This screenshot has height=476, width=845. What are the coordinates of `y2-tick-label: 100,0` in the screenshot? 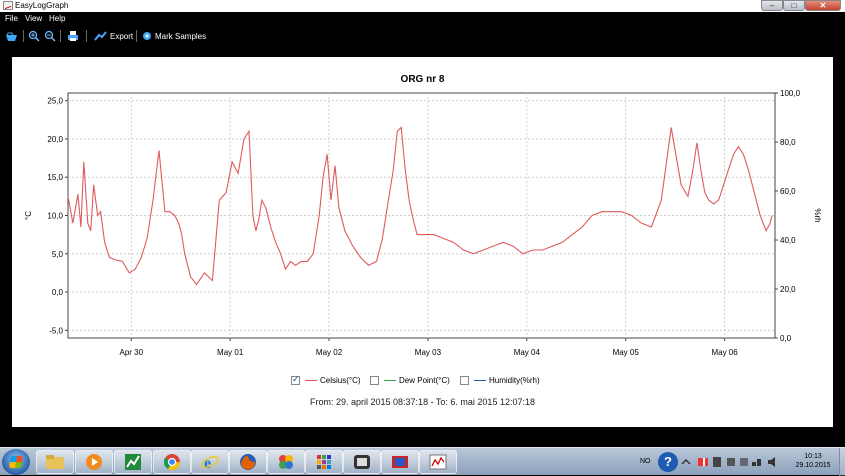 It's located at (790, 93).